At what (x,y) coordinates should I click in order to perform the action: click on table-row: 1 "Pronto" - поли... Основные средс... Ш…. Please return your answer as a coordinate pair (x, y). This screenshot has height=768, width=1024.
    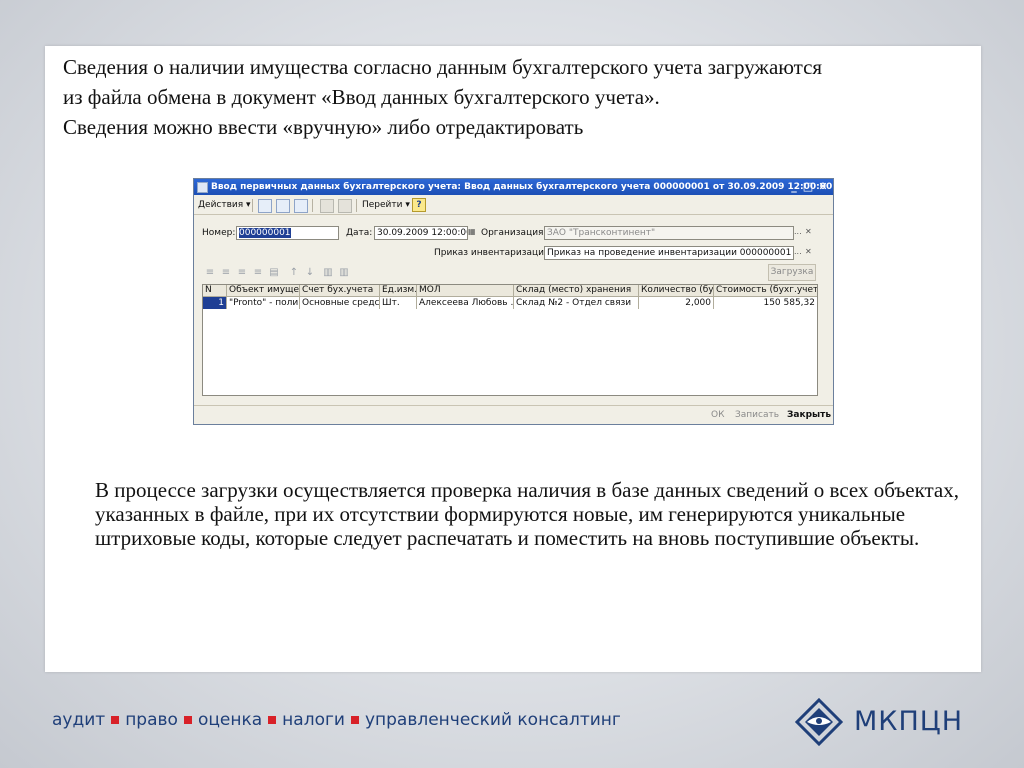
    Looking at the image, I should click on (510, 303).